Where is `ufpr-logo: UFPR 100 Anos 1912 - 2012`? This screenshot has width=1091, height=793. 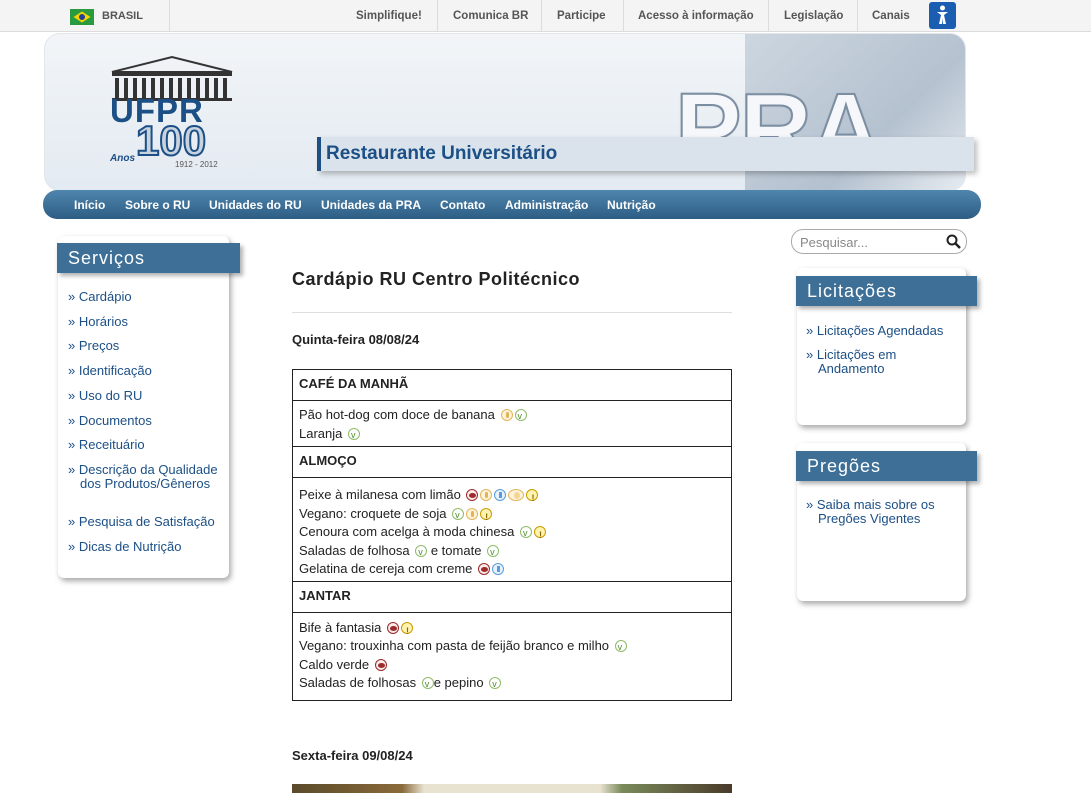 ufpr-logo: UFPR 100 Anos 1912 - 2012 is located at coordinates (176, 118).